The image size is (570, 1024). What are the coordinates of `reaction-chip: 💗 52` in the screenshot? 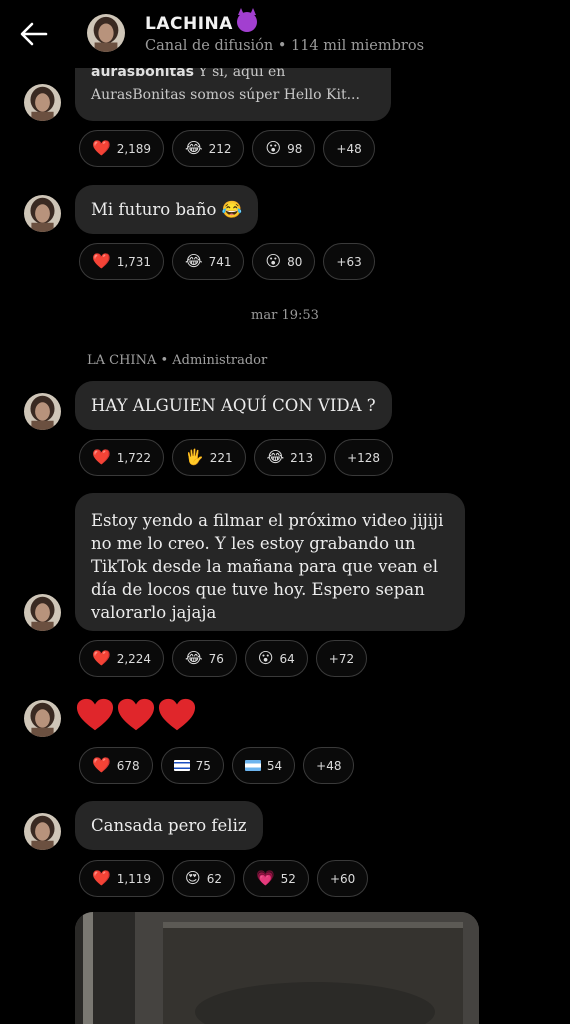 It's located at (275, 878).